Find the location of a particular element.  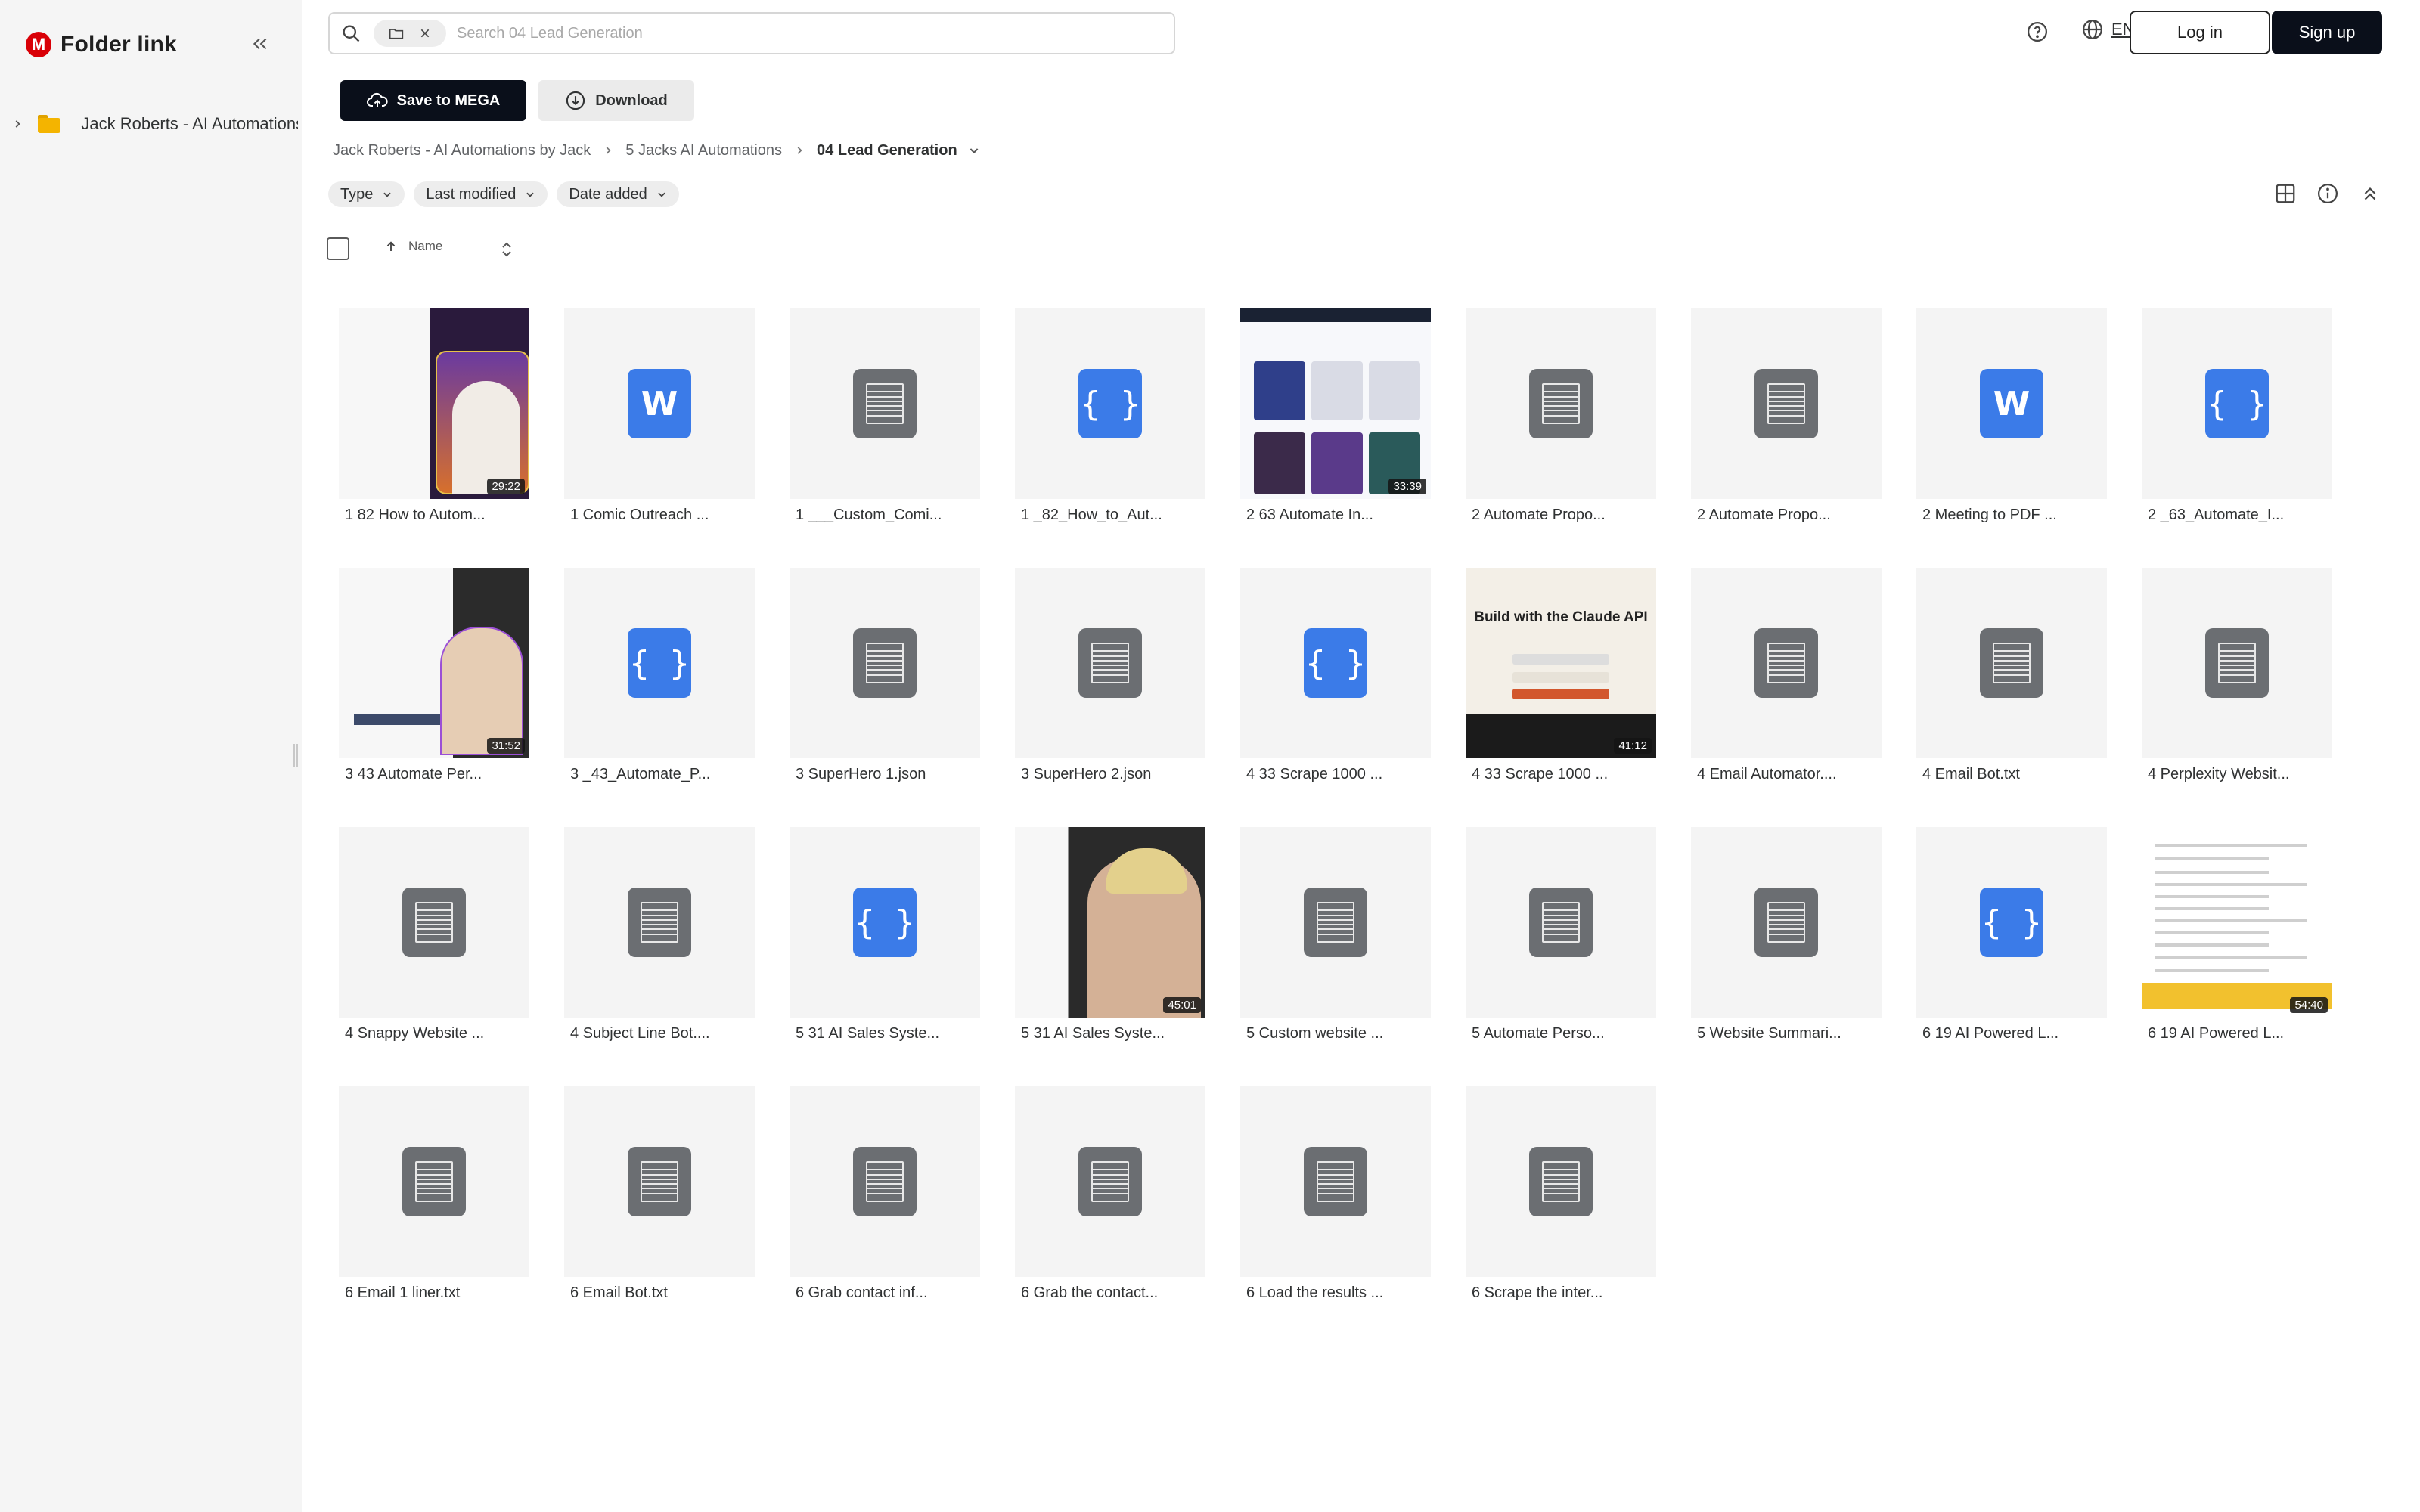

sidebar-tree-item-root: Jack Roberts - AI Automations by Jack is located at coordinates (154, 124).